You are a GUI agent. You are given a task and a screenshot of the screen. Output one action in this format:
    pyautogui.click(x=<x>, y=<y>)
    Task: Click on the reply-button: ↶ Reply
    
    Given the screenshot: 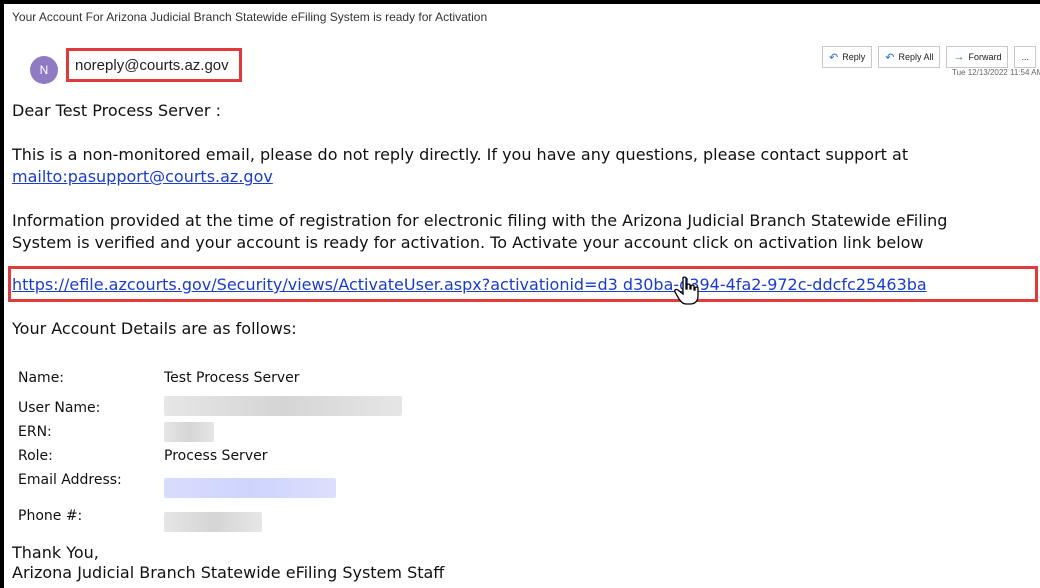 What is the action you would take?
    pyautogui.click(x=847, y=57)
    